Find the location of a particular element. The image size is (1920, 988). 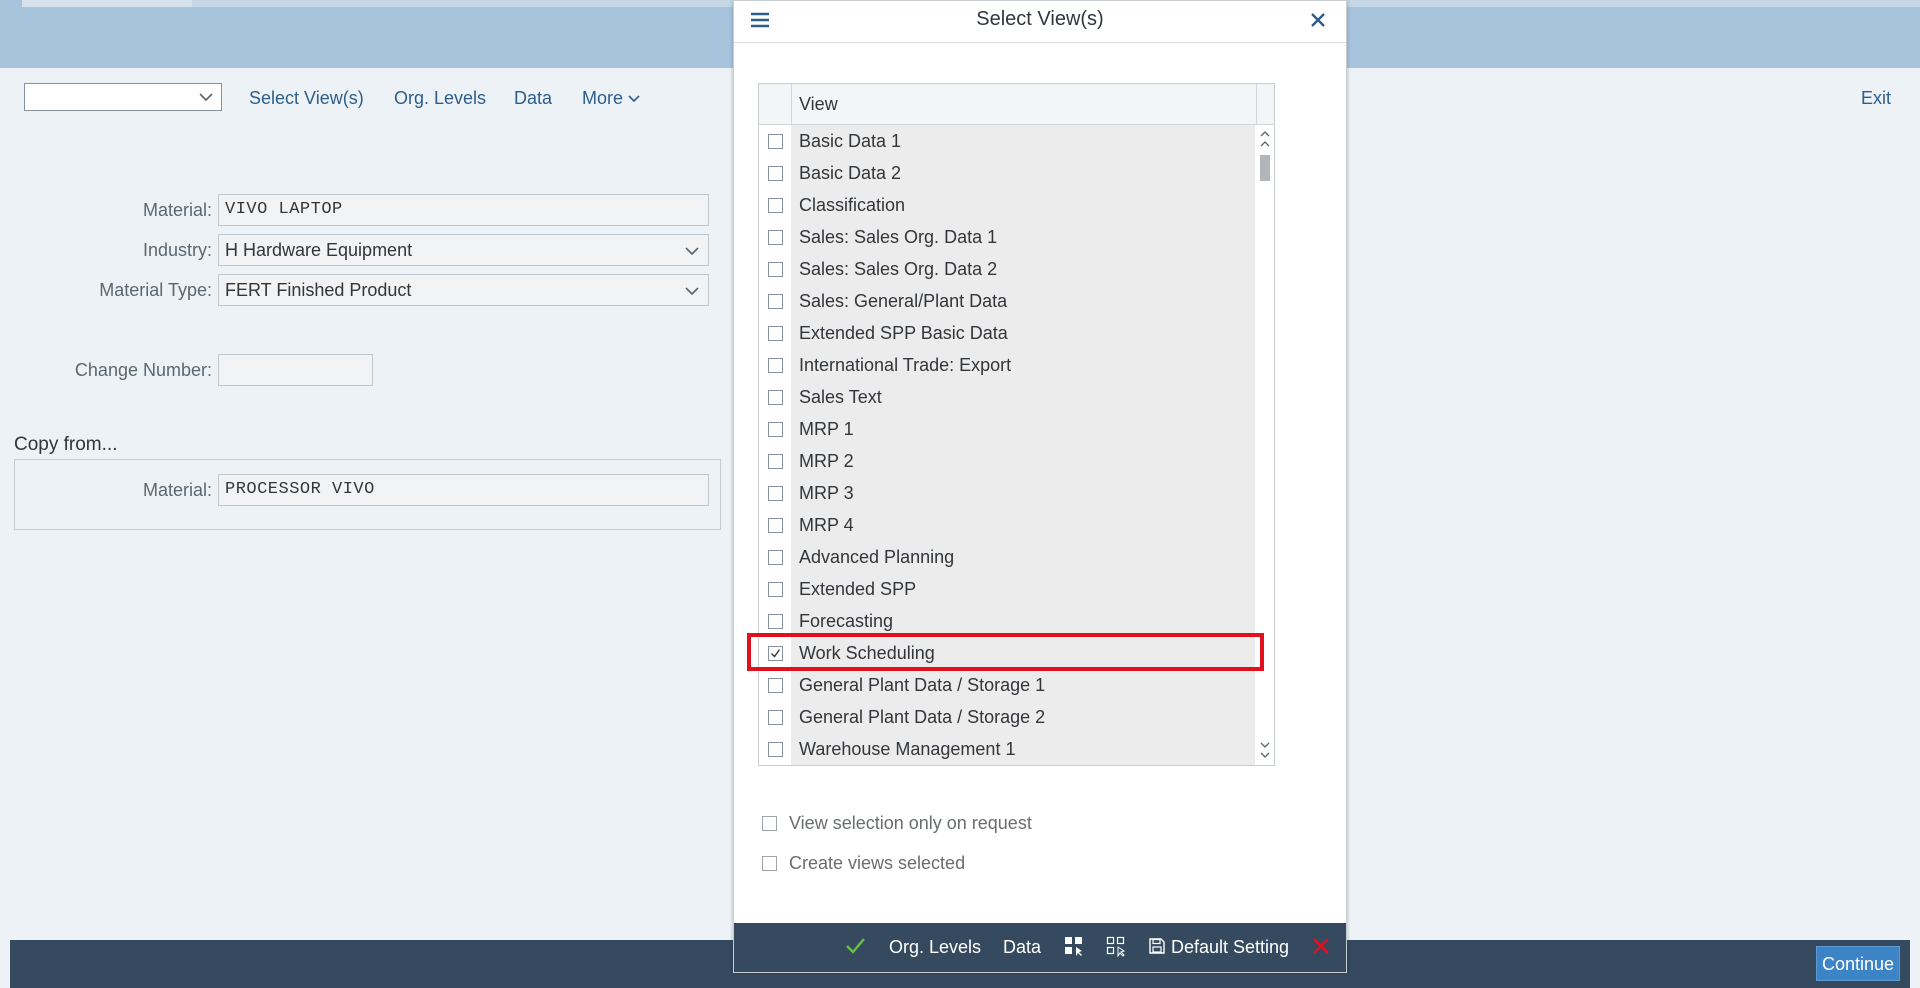

view-cell: Advanced Planning is located at coordinates (1023, 557).